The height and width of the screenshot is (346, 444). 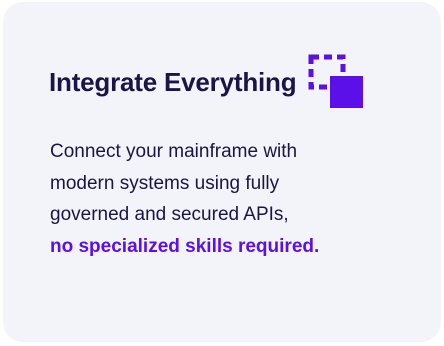 What do you see at coordinates (165, 183) in the screenshot?
I see `description-line: modern systems using fully` at bounding box center [165, 183].